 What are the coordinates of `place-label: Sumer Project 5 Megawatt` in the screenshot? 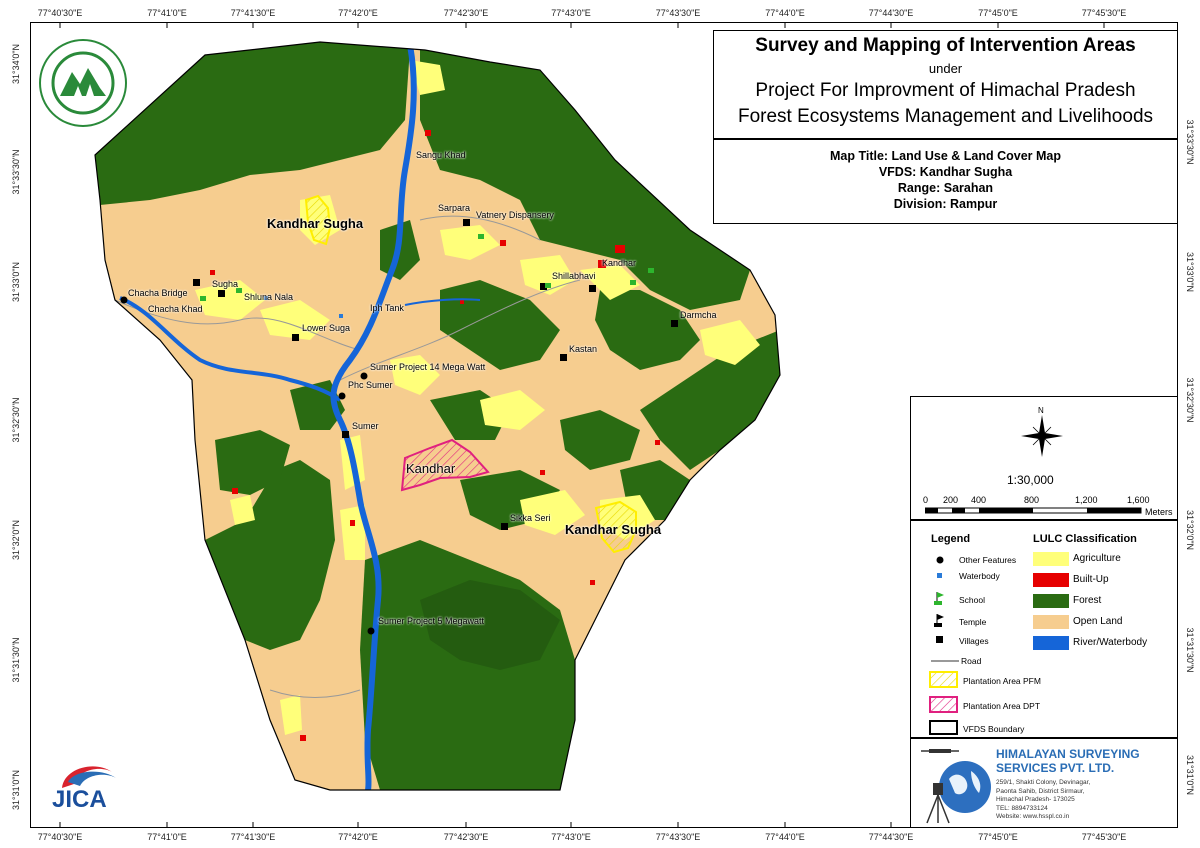 It's located at (431, 621).